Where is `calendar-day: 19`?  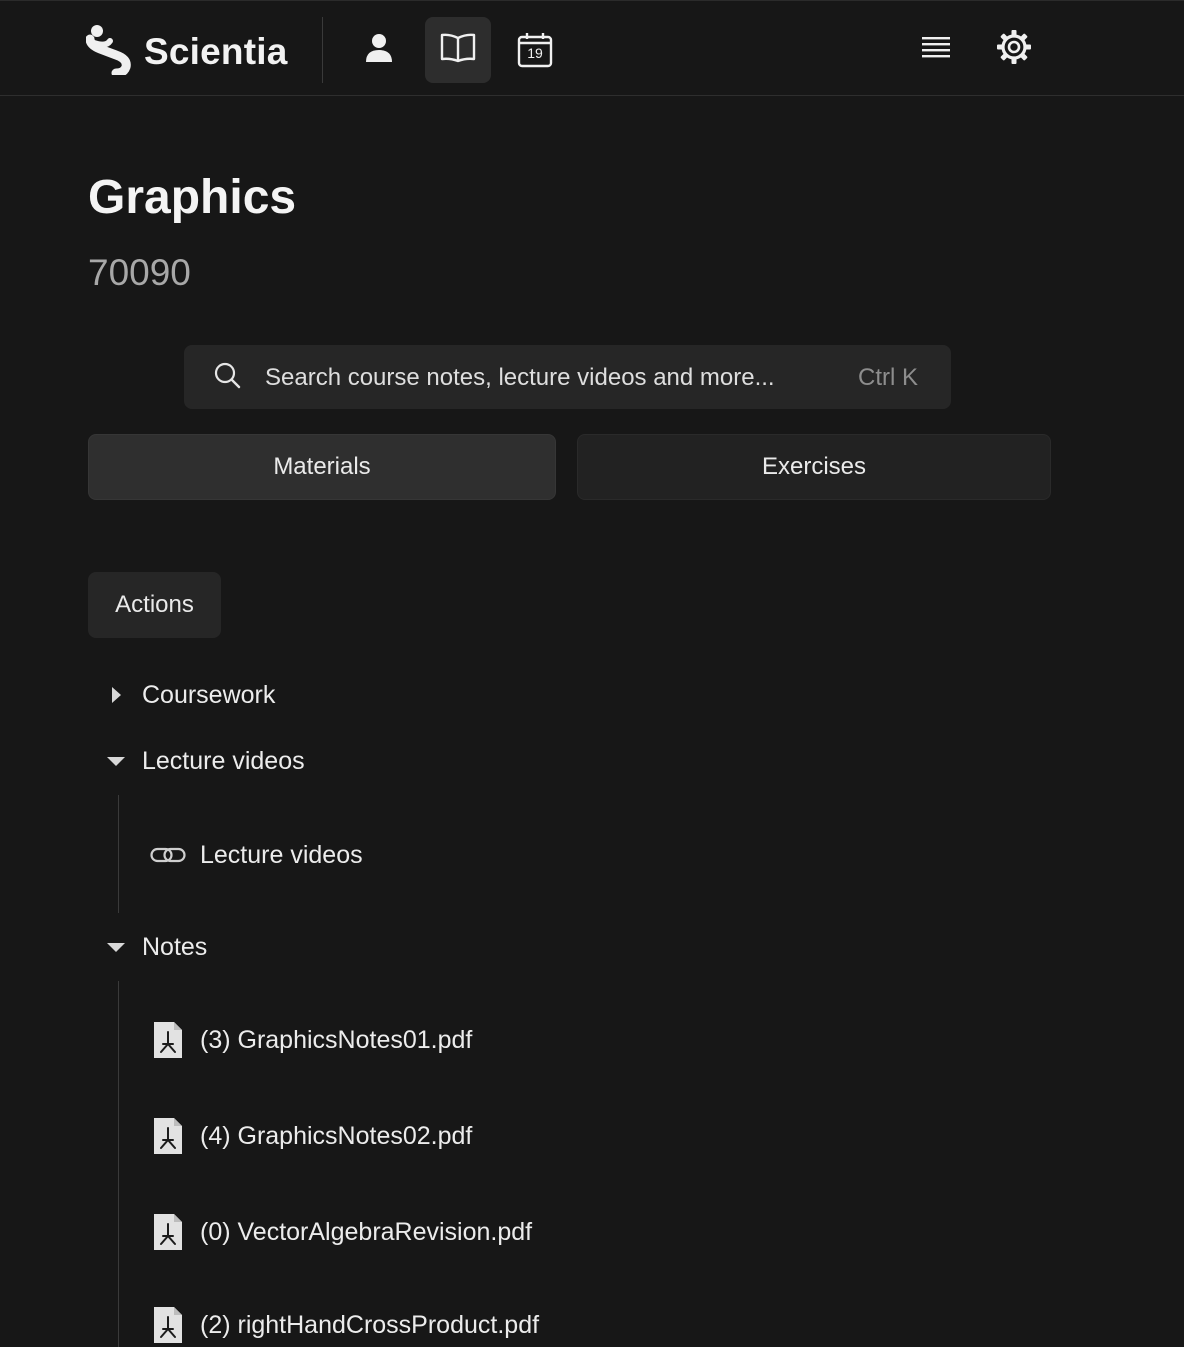 calendar-day: 19 is located at coordinates (535, 53).